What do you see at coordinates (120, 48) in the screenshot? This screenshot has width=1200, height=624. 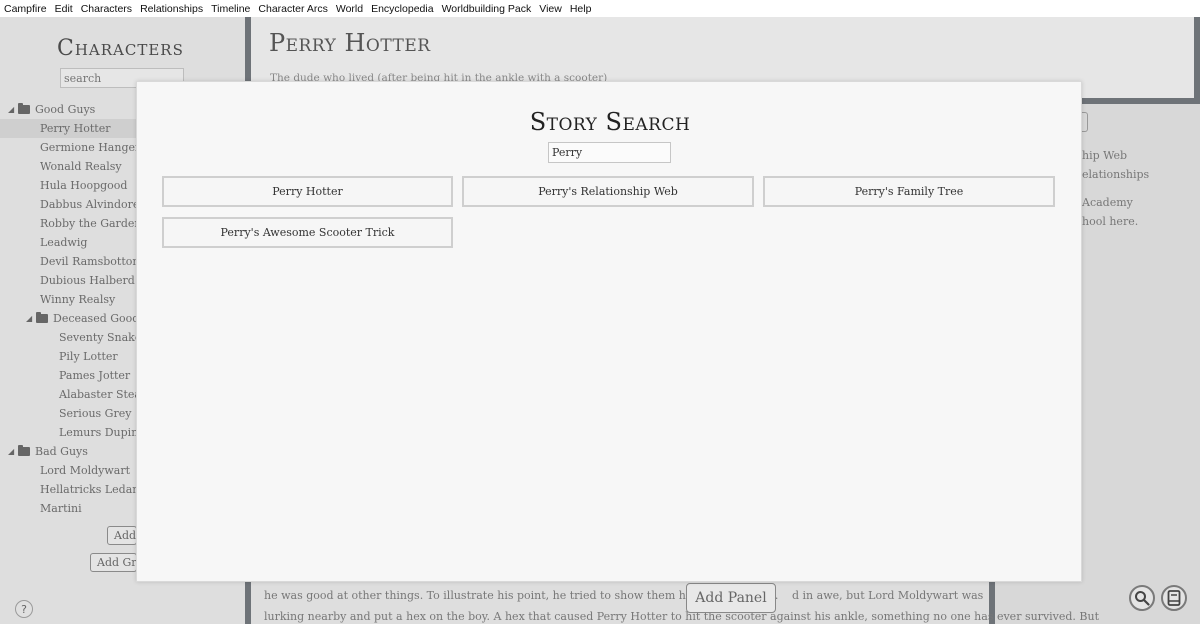 I see `sidebar-title: Characters` at bounding box center [120, 48].